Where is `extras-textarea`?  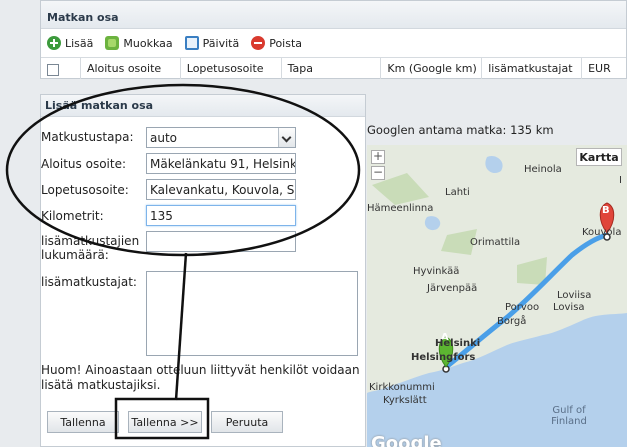 extras-textarea is located at coordinates (252, 313).